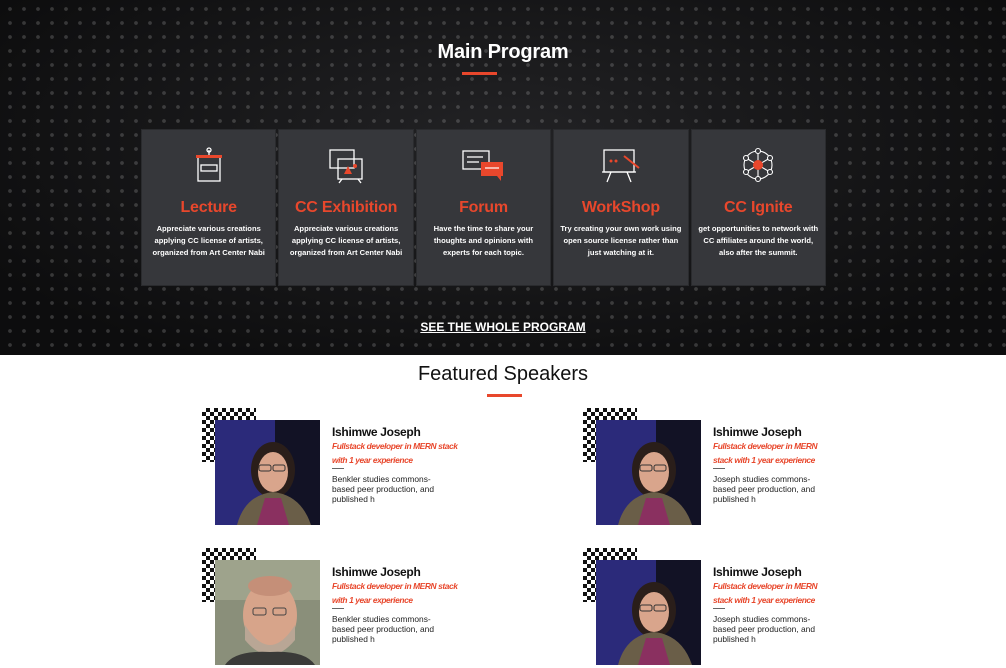 Image resolution: width=1006 pixels, height=668 pixels. What do you see at coordinates (758, 165) in the screenshot?
I see `network-icon` at bounding box center [758, 165].